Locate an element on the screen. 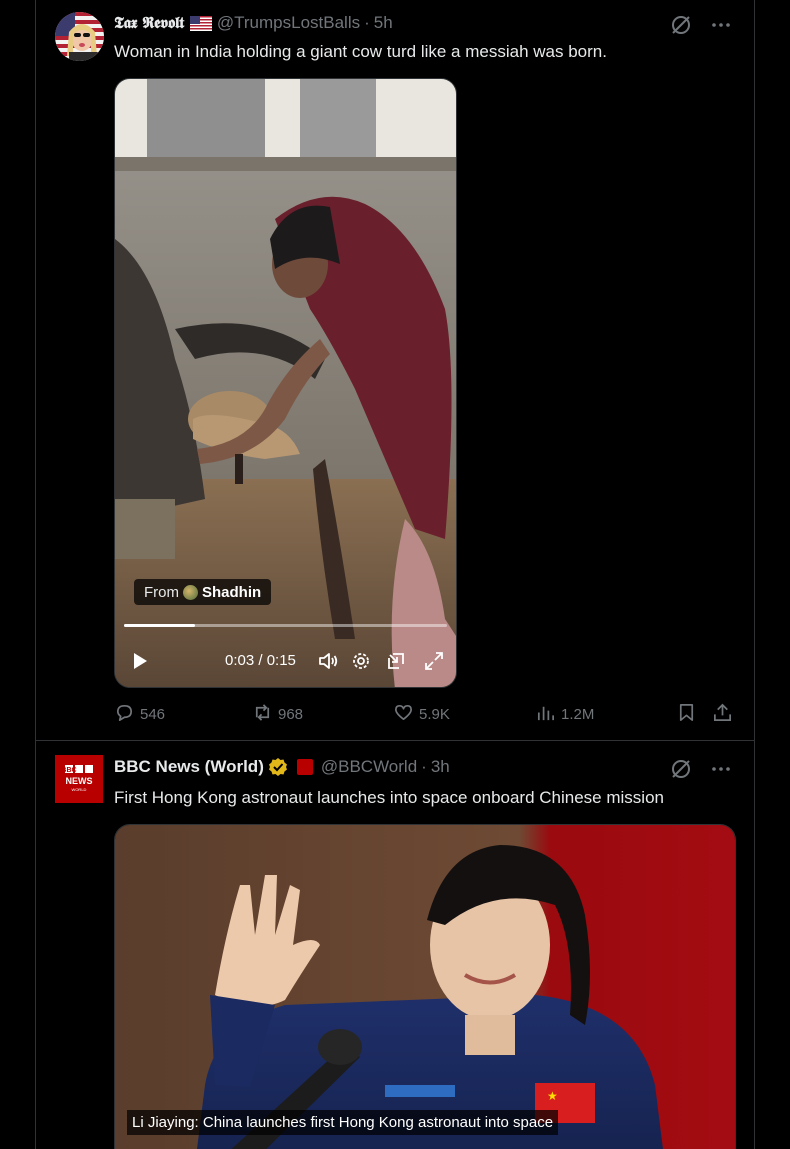 Image resolution: width=790 pixels, height=1149 pixels. fullscreen-icon is located at coordinates (434, 661).